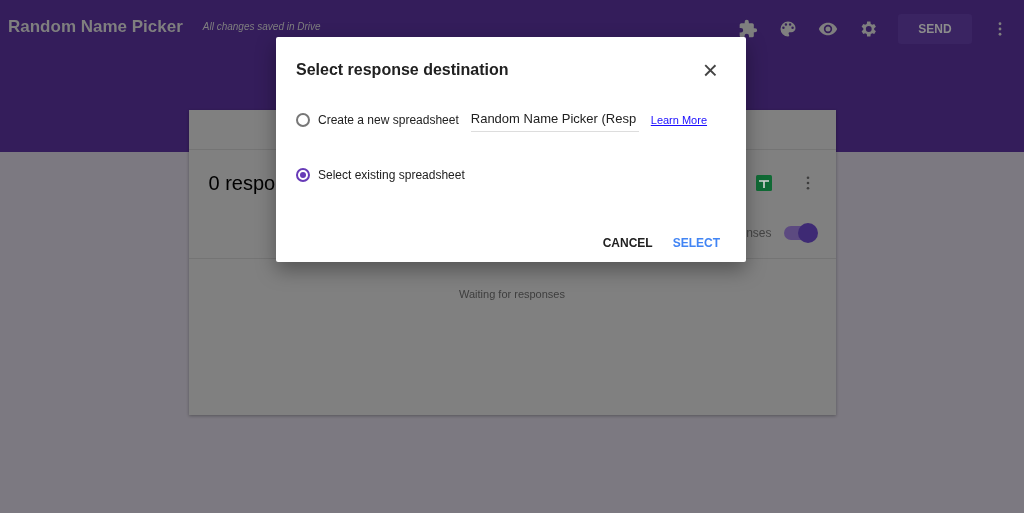 The width and height of the screenshot is (1024, 513). Describe the element at coordinates (710, 70) in the screenshot. I see `close-button: ×` at that location.